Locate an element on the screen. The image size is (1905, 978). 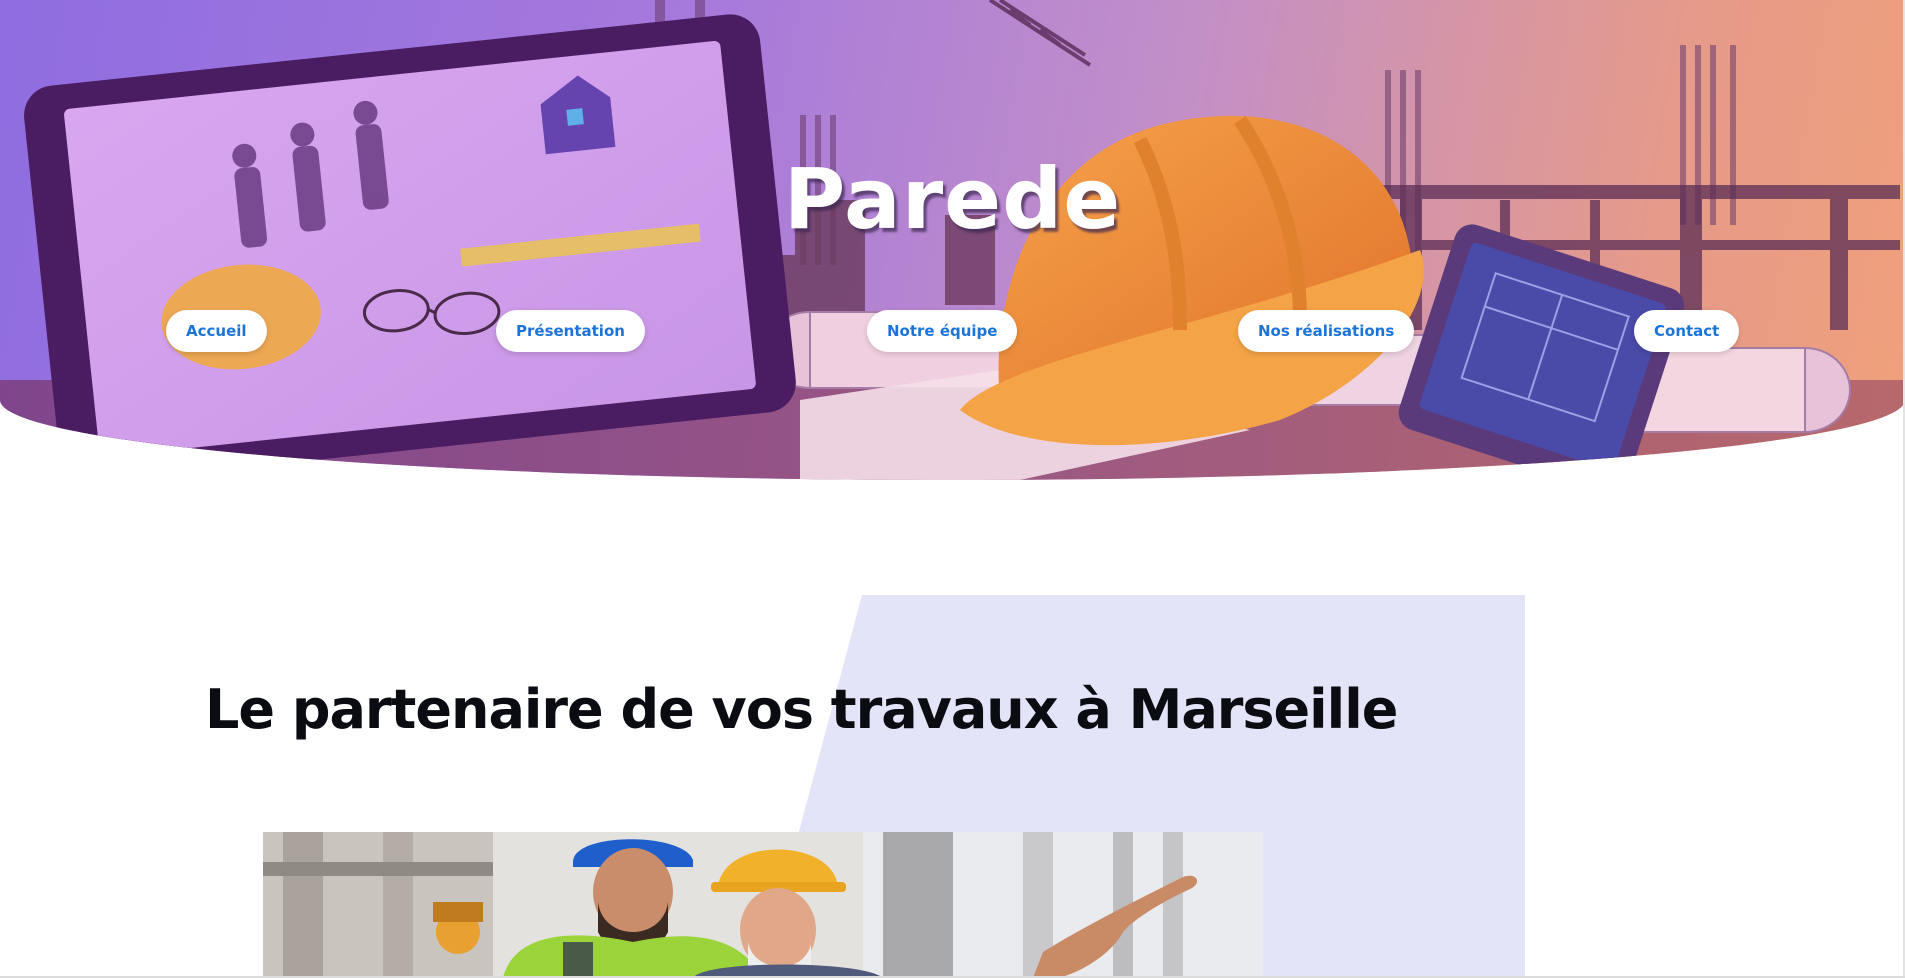
construction-workers-photo is located at coordinates (763, 905).